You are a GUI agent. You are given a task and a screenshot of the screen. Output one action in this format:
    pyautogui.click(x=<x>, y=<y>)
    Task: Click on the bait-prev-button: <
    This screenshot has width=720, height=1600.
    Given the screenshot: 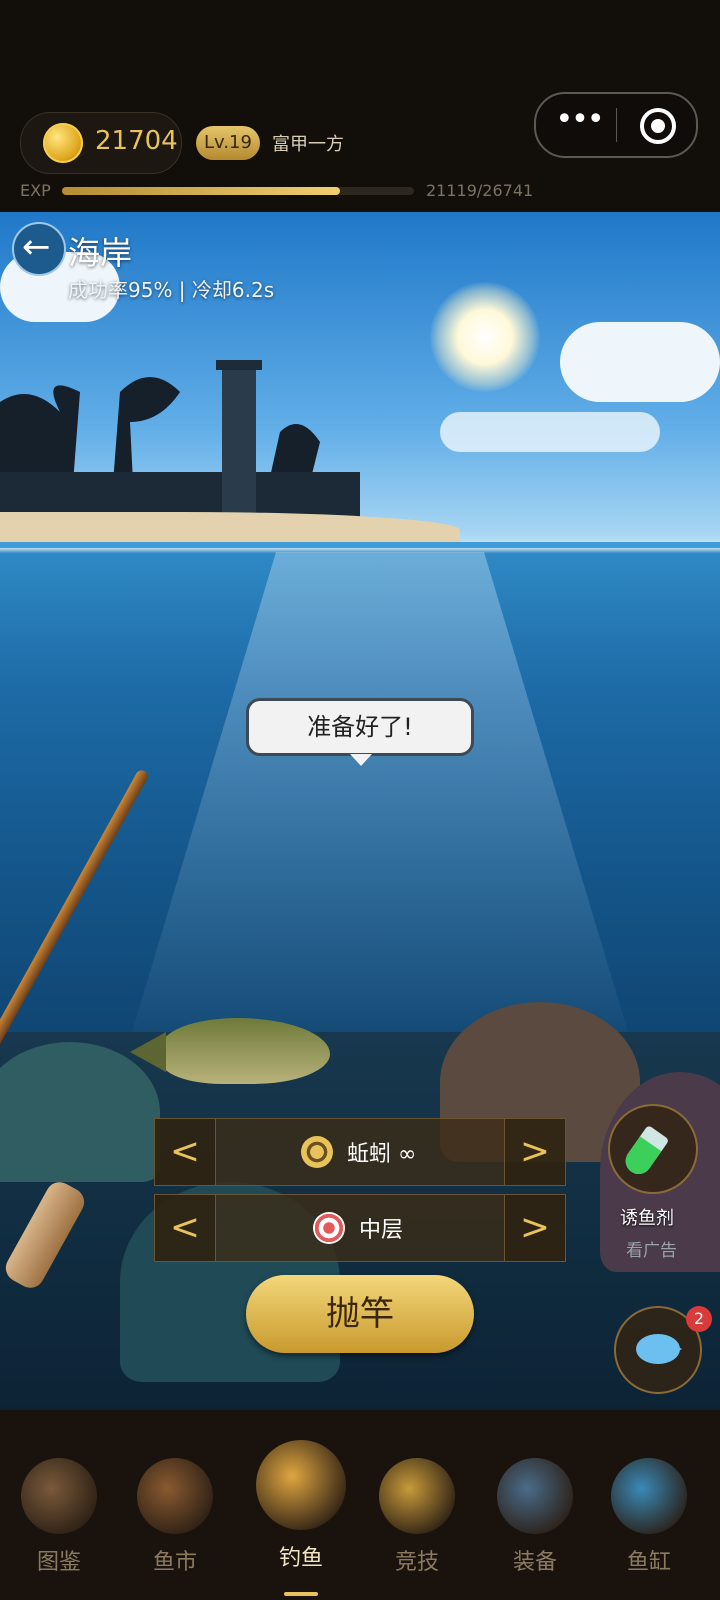 What is the action you would take?
    pyautogui.click(x=185, y=1152)
    